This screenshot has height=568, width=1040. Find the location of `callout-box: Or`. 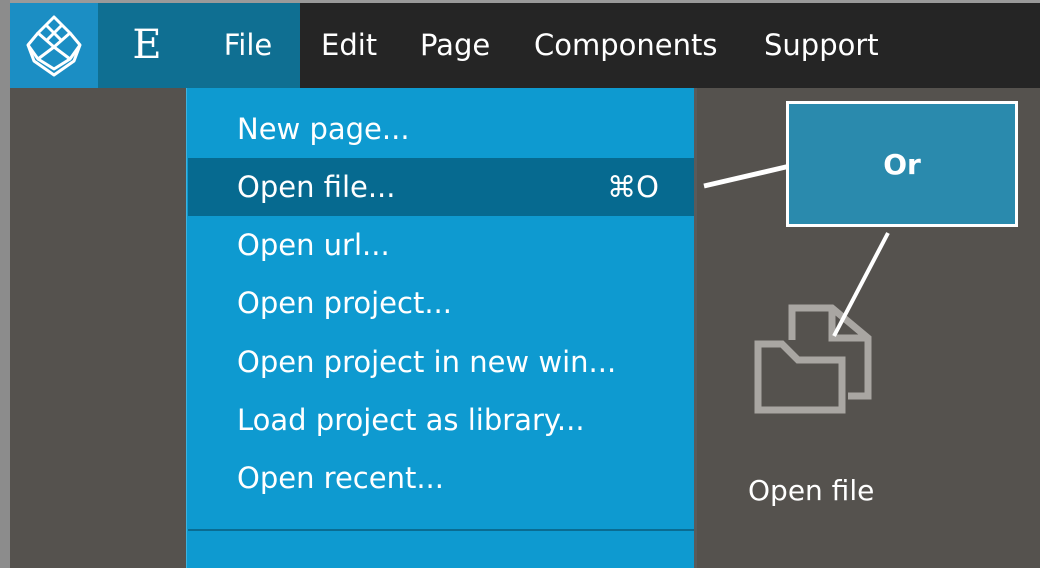

callout-box: Or is located at coordinates (902, 164).